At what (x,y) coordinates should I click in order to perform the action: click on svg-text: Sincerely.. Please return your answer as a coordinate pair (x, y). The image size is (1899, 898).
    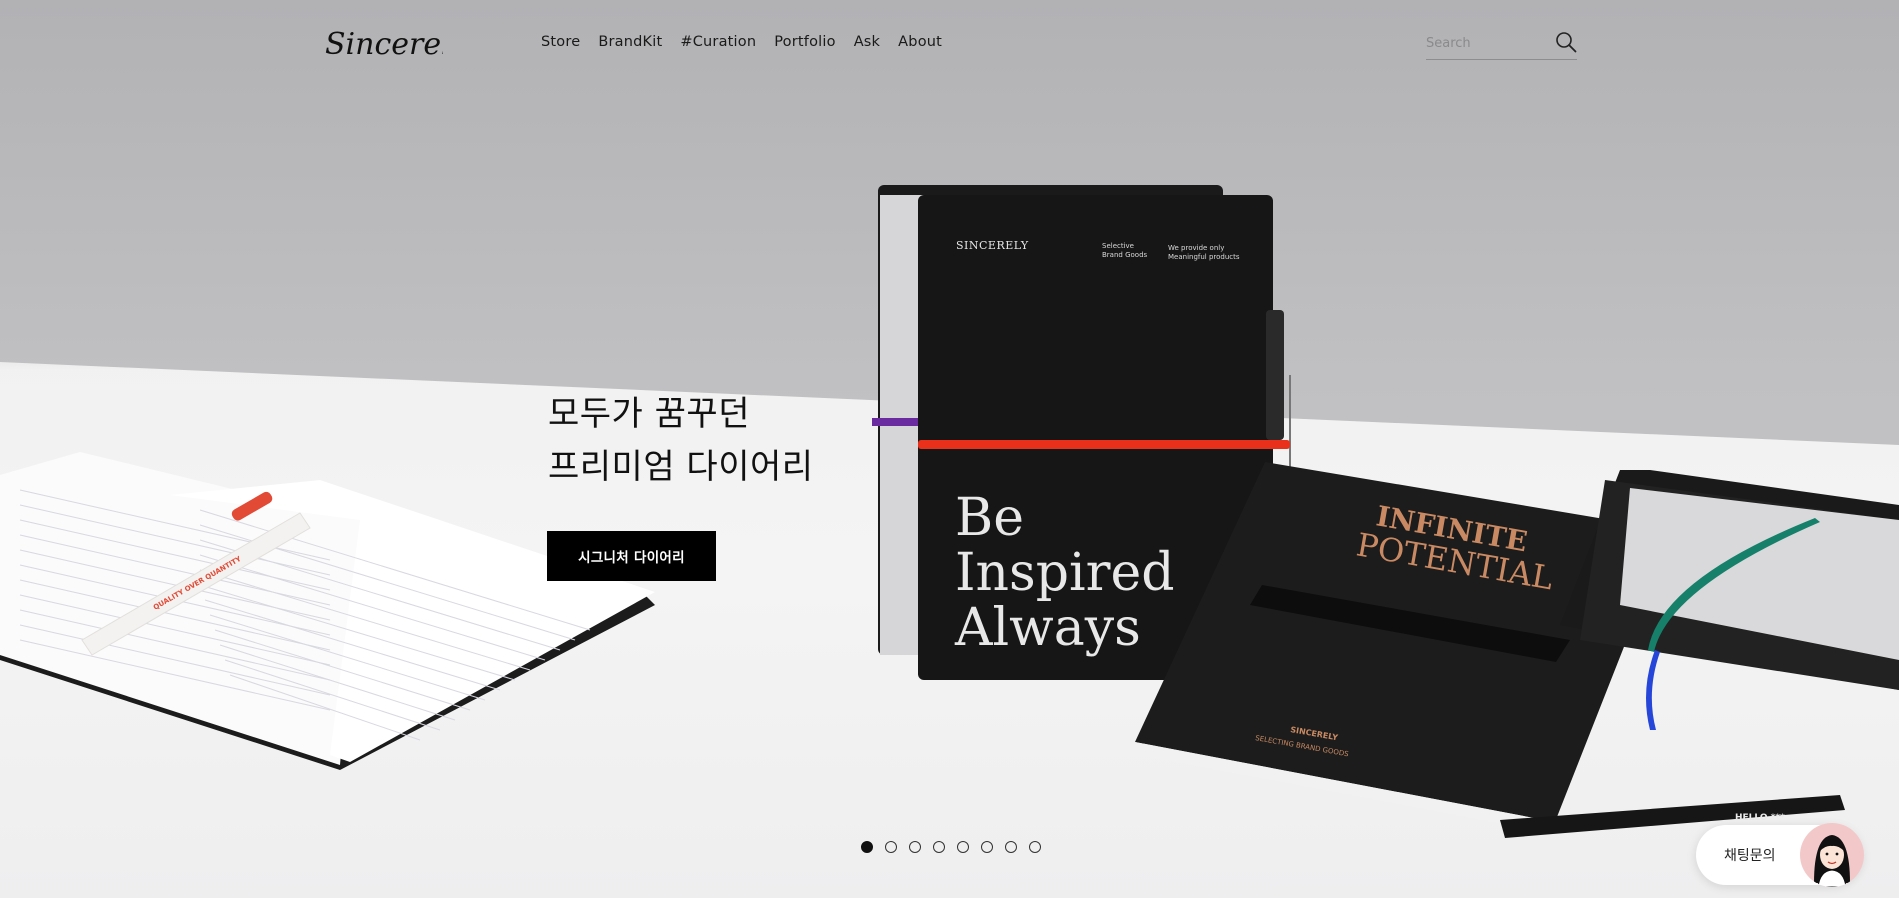
    Looking at the image, I should click on (384, 44).